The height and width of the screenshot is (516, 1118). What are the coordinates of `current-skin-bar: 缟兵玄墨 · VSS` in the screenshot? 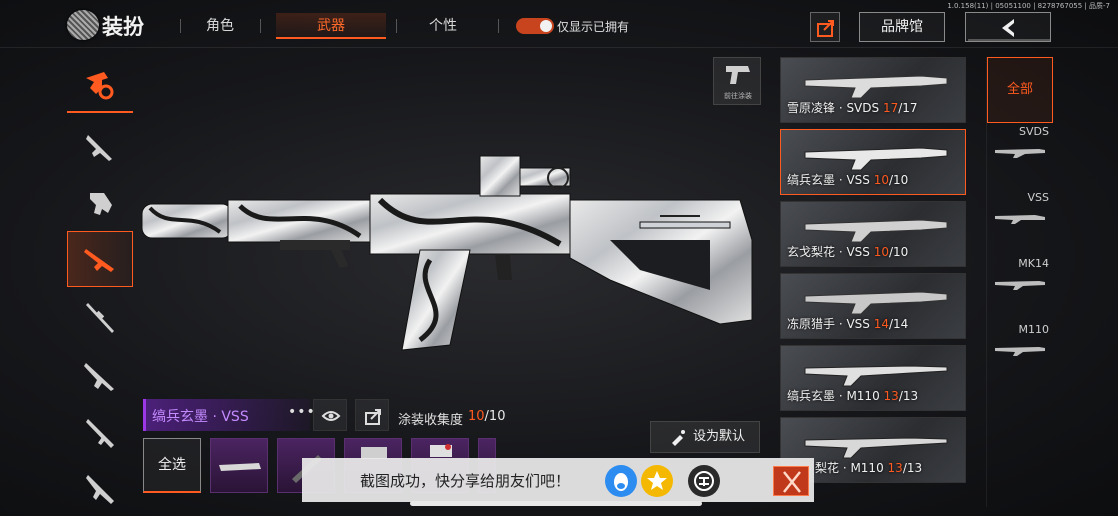 It's located at (226, 415).